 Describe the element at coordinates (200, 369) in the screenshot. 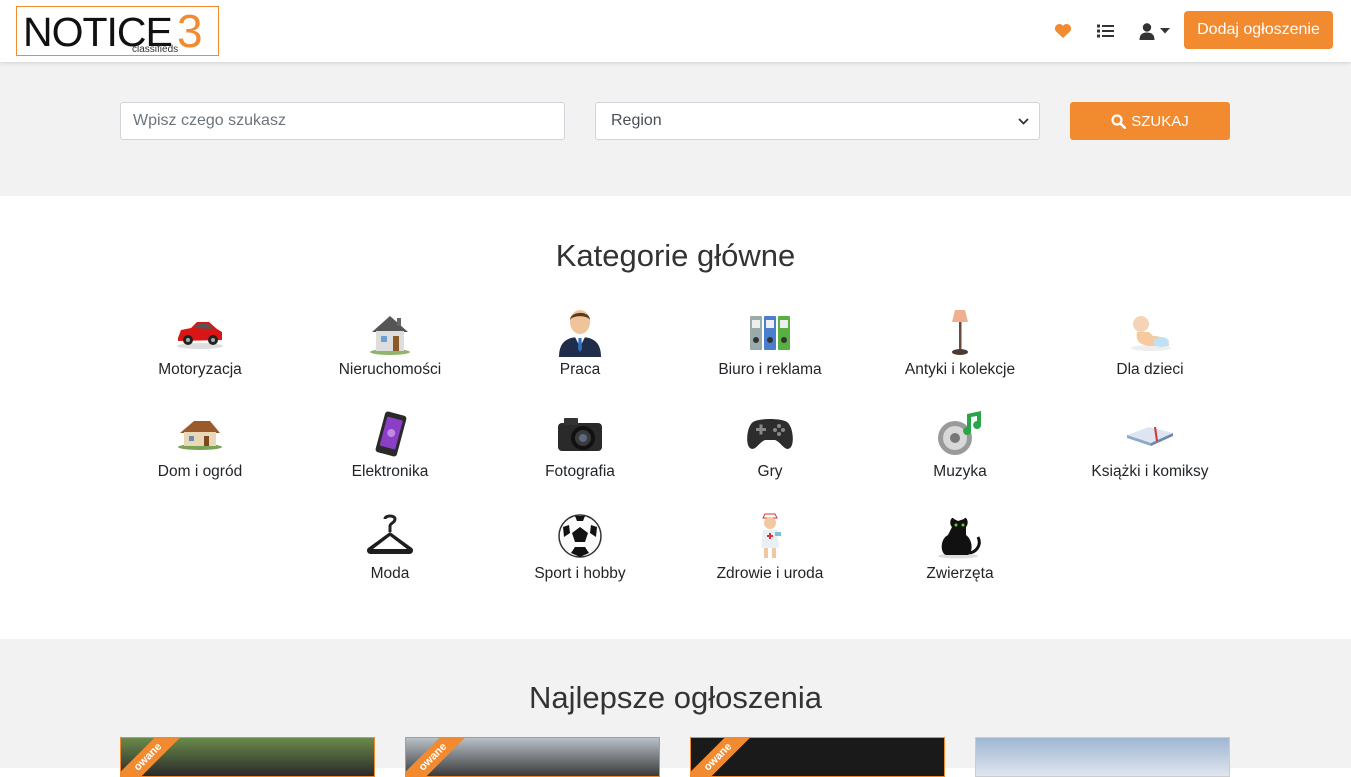

I see `category-label: Motoryzacja` at that location.